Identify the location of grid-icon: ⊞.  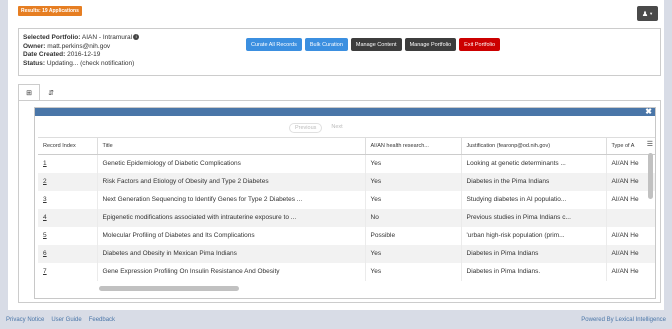
(29, 93).